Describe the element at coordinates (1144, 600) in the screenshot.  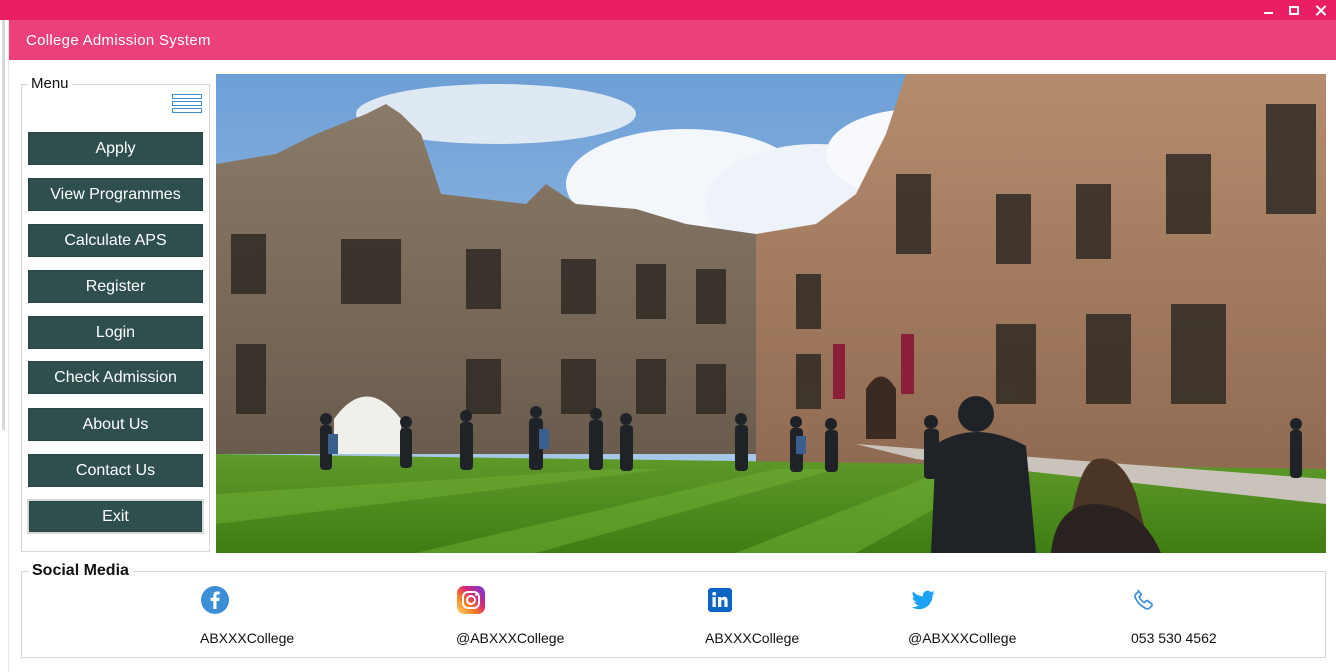
I see `phone-icon` at that location.